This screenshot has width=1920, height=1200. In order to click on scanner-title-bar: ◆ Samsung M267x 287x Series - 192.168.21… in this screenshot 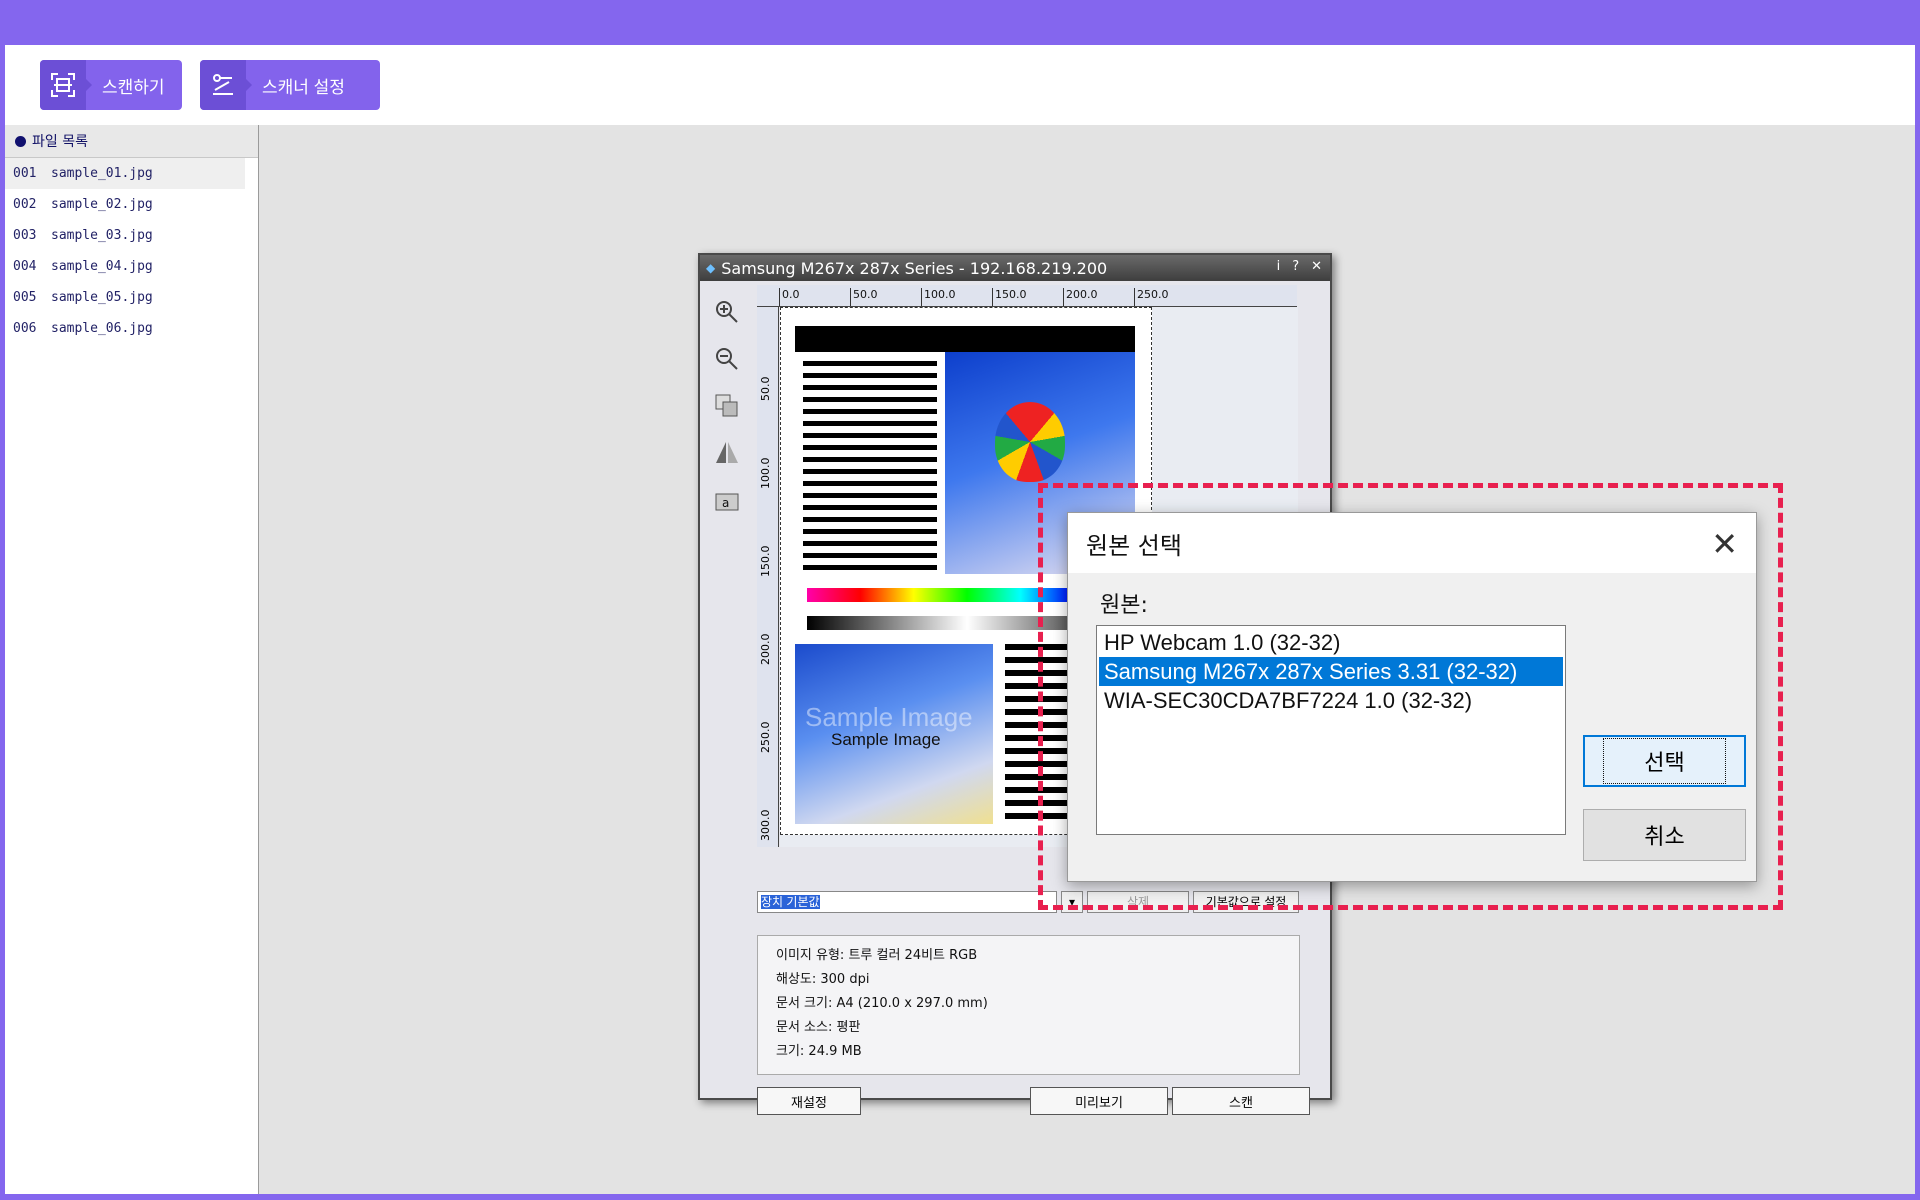, I will do `click(1015, 268)`.